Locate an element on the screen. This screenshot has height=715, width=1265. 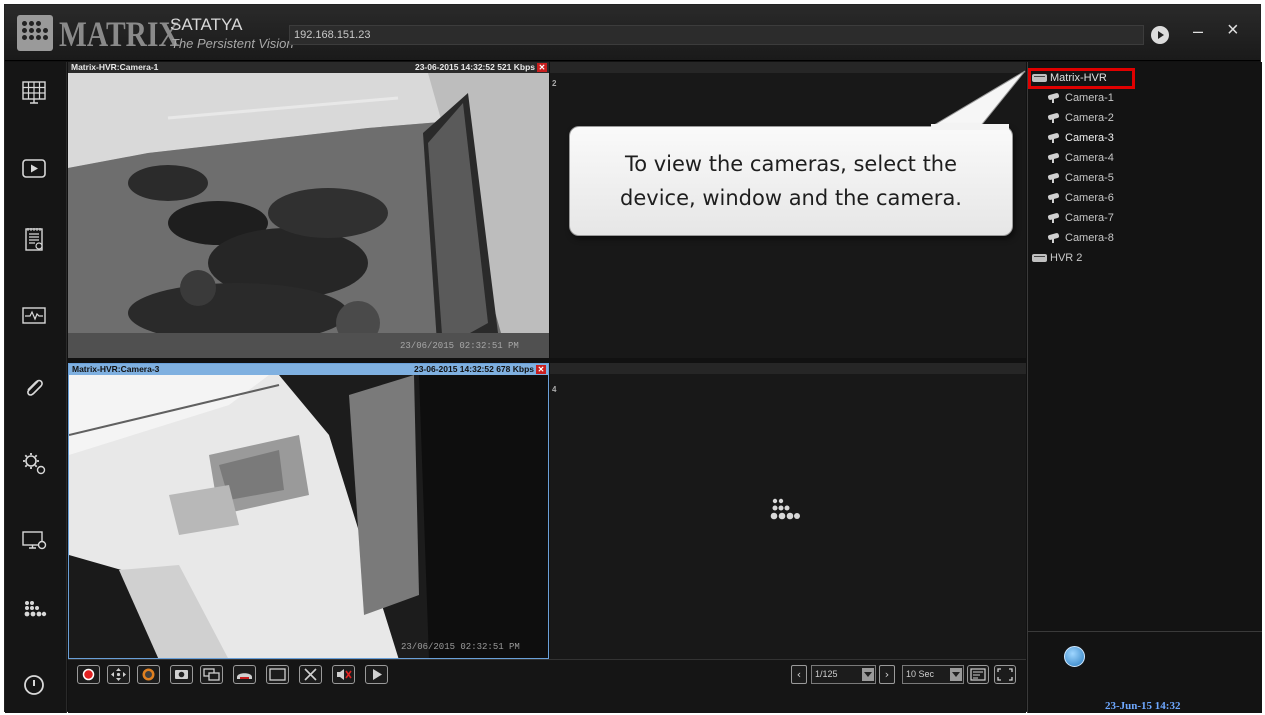
event-log-icon is located at coordinates (34, 239).